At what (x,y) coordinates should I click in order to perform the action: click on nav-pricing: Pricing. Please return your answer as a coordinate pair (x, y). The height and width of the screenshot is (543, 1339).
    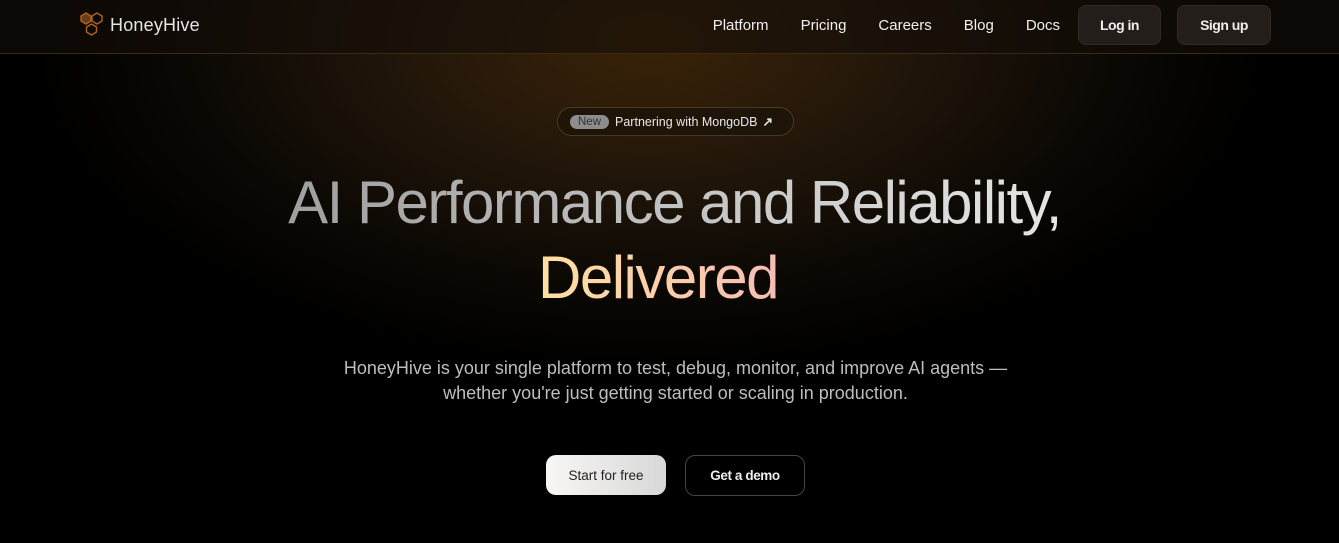
    Looking at the image, I should click on (824, 25).